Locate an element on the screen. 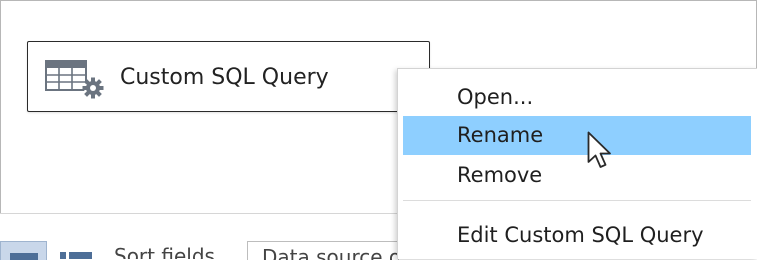  menu-item-rename: Rename is located at coordinates (577, 135).